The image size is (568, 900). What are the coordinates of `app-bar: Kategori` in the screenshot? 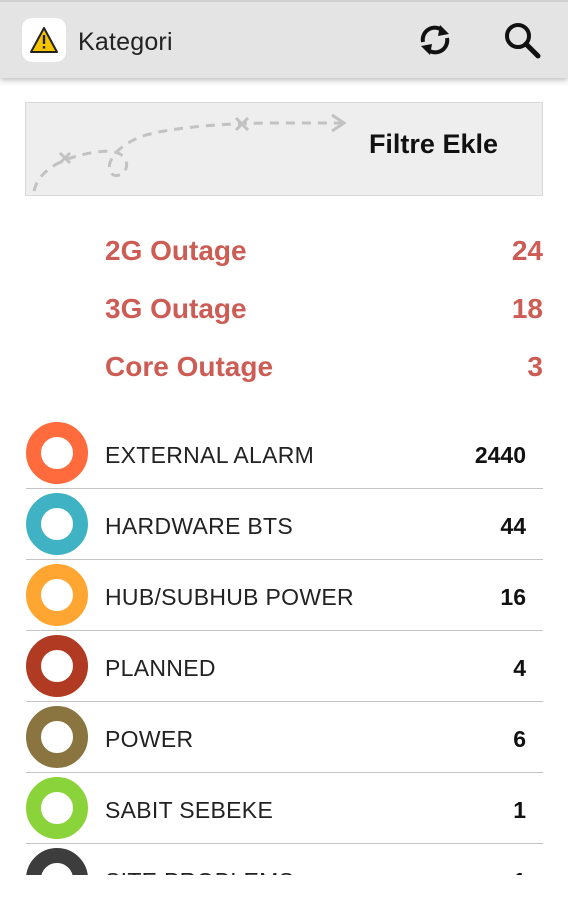 It's located at (284, 39).